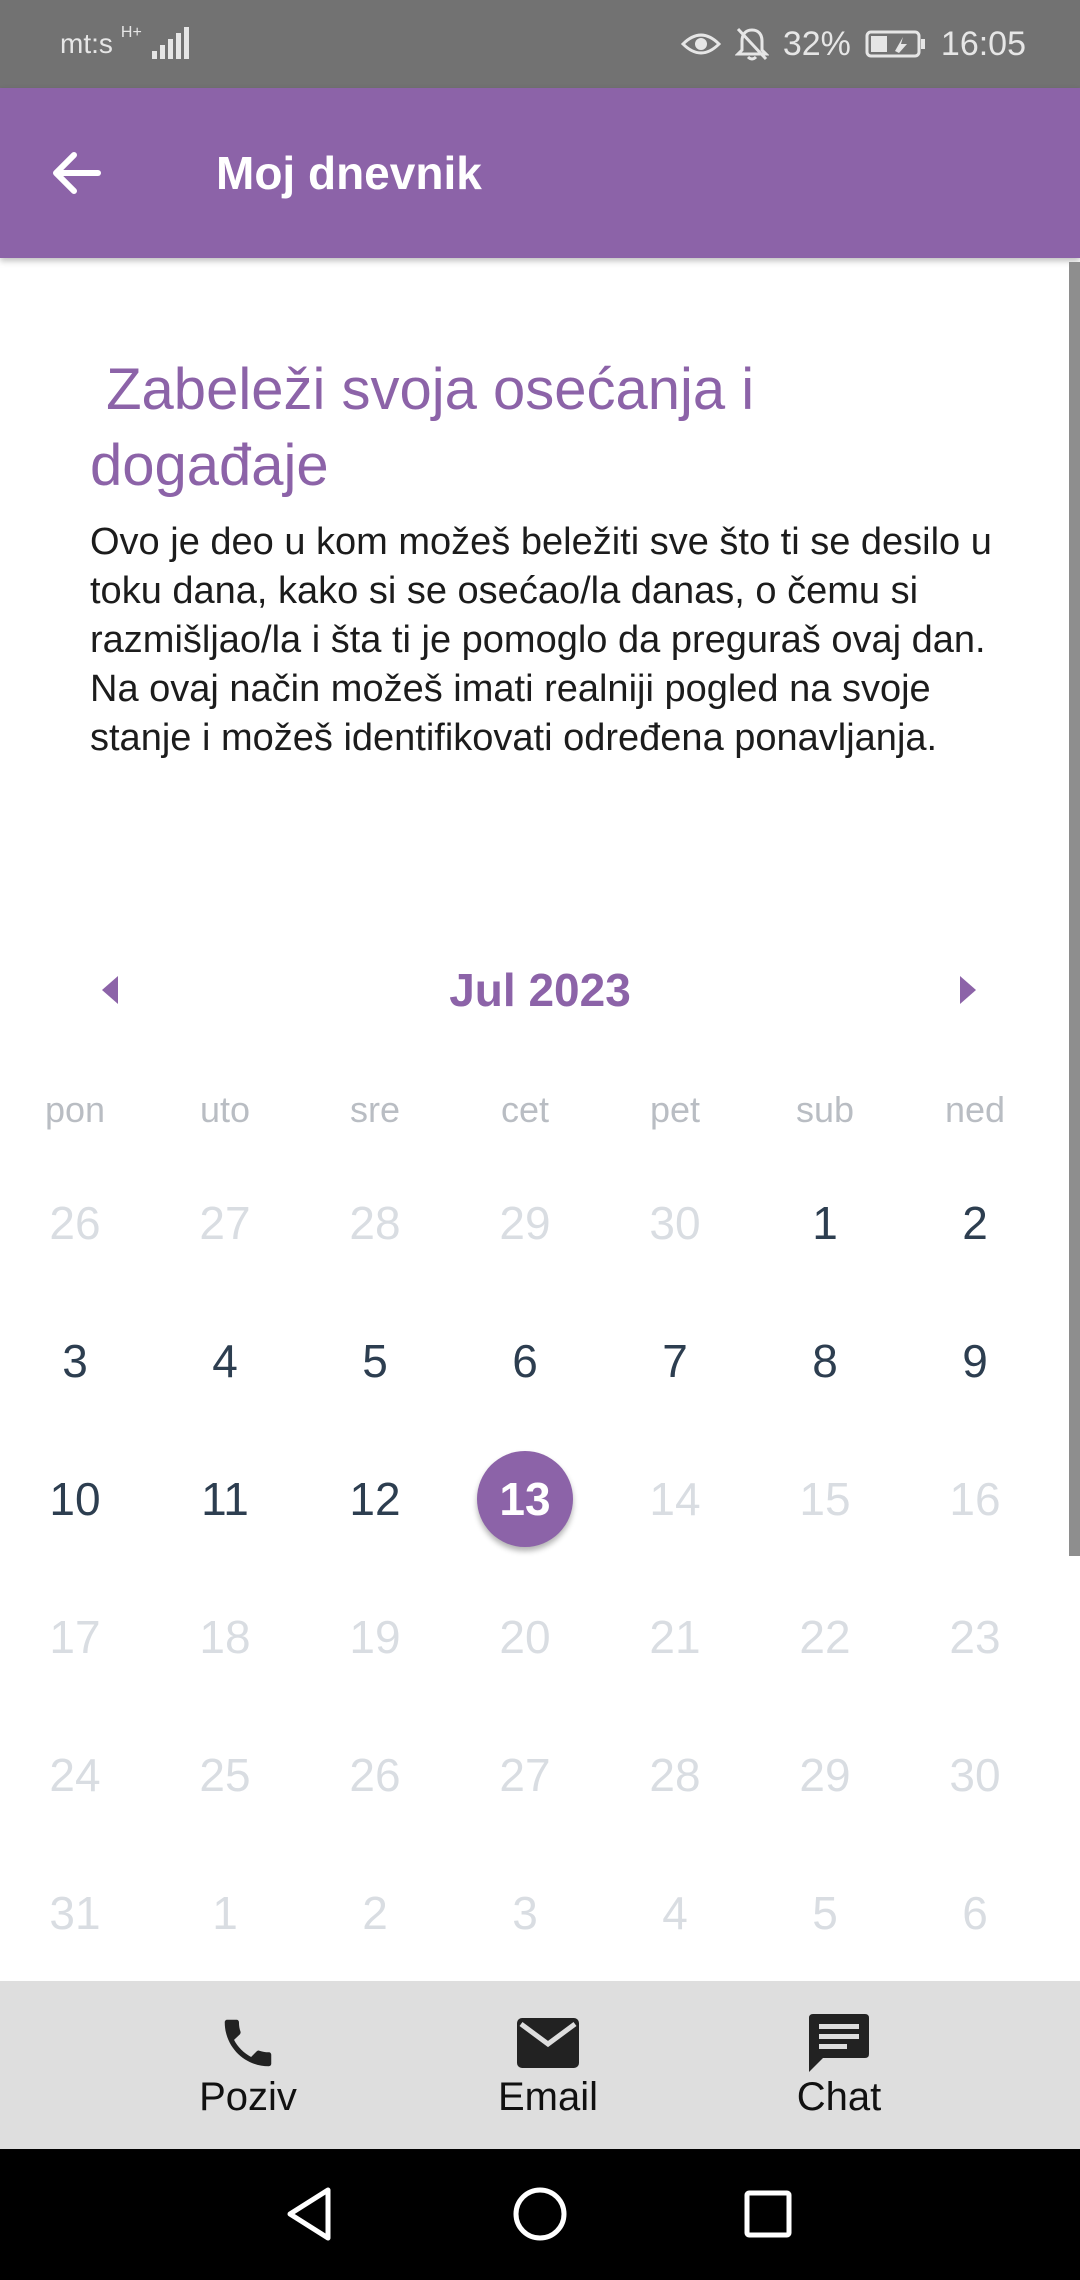 The width and height of the screenshot is (1080, 2280). Describe the element at coordinates (853, 44) in the screenshot. I see `status-right: 32% 16:05` at that location.